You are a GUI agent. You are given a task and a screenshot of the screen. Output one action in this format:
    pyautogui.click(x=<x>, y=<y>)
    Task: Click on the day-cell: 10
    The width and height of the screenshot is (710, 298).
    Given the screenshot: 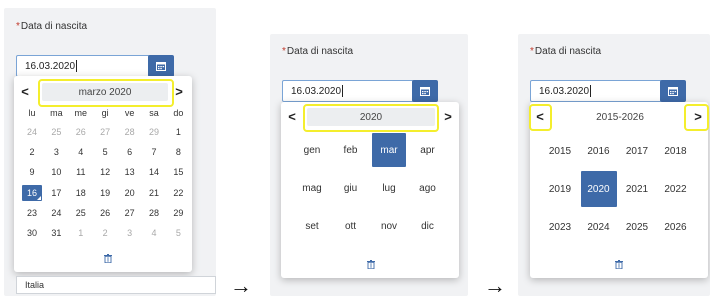 What is the action you would take?
    pyautogui.click(x=56, y=172)
    